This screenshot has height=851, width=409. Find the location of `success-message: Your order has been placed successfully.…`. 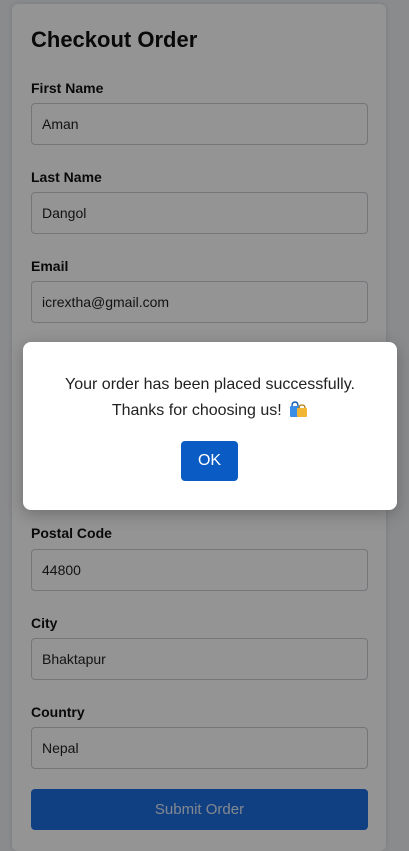

success-message: Your order has been placed successfully.… is located at coordinates (210, 398).